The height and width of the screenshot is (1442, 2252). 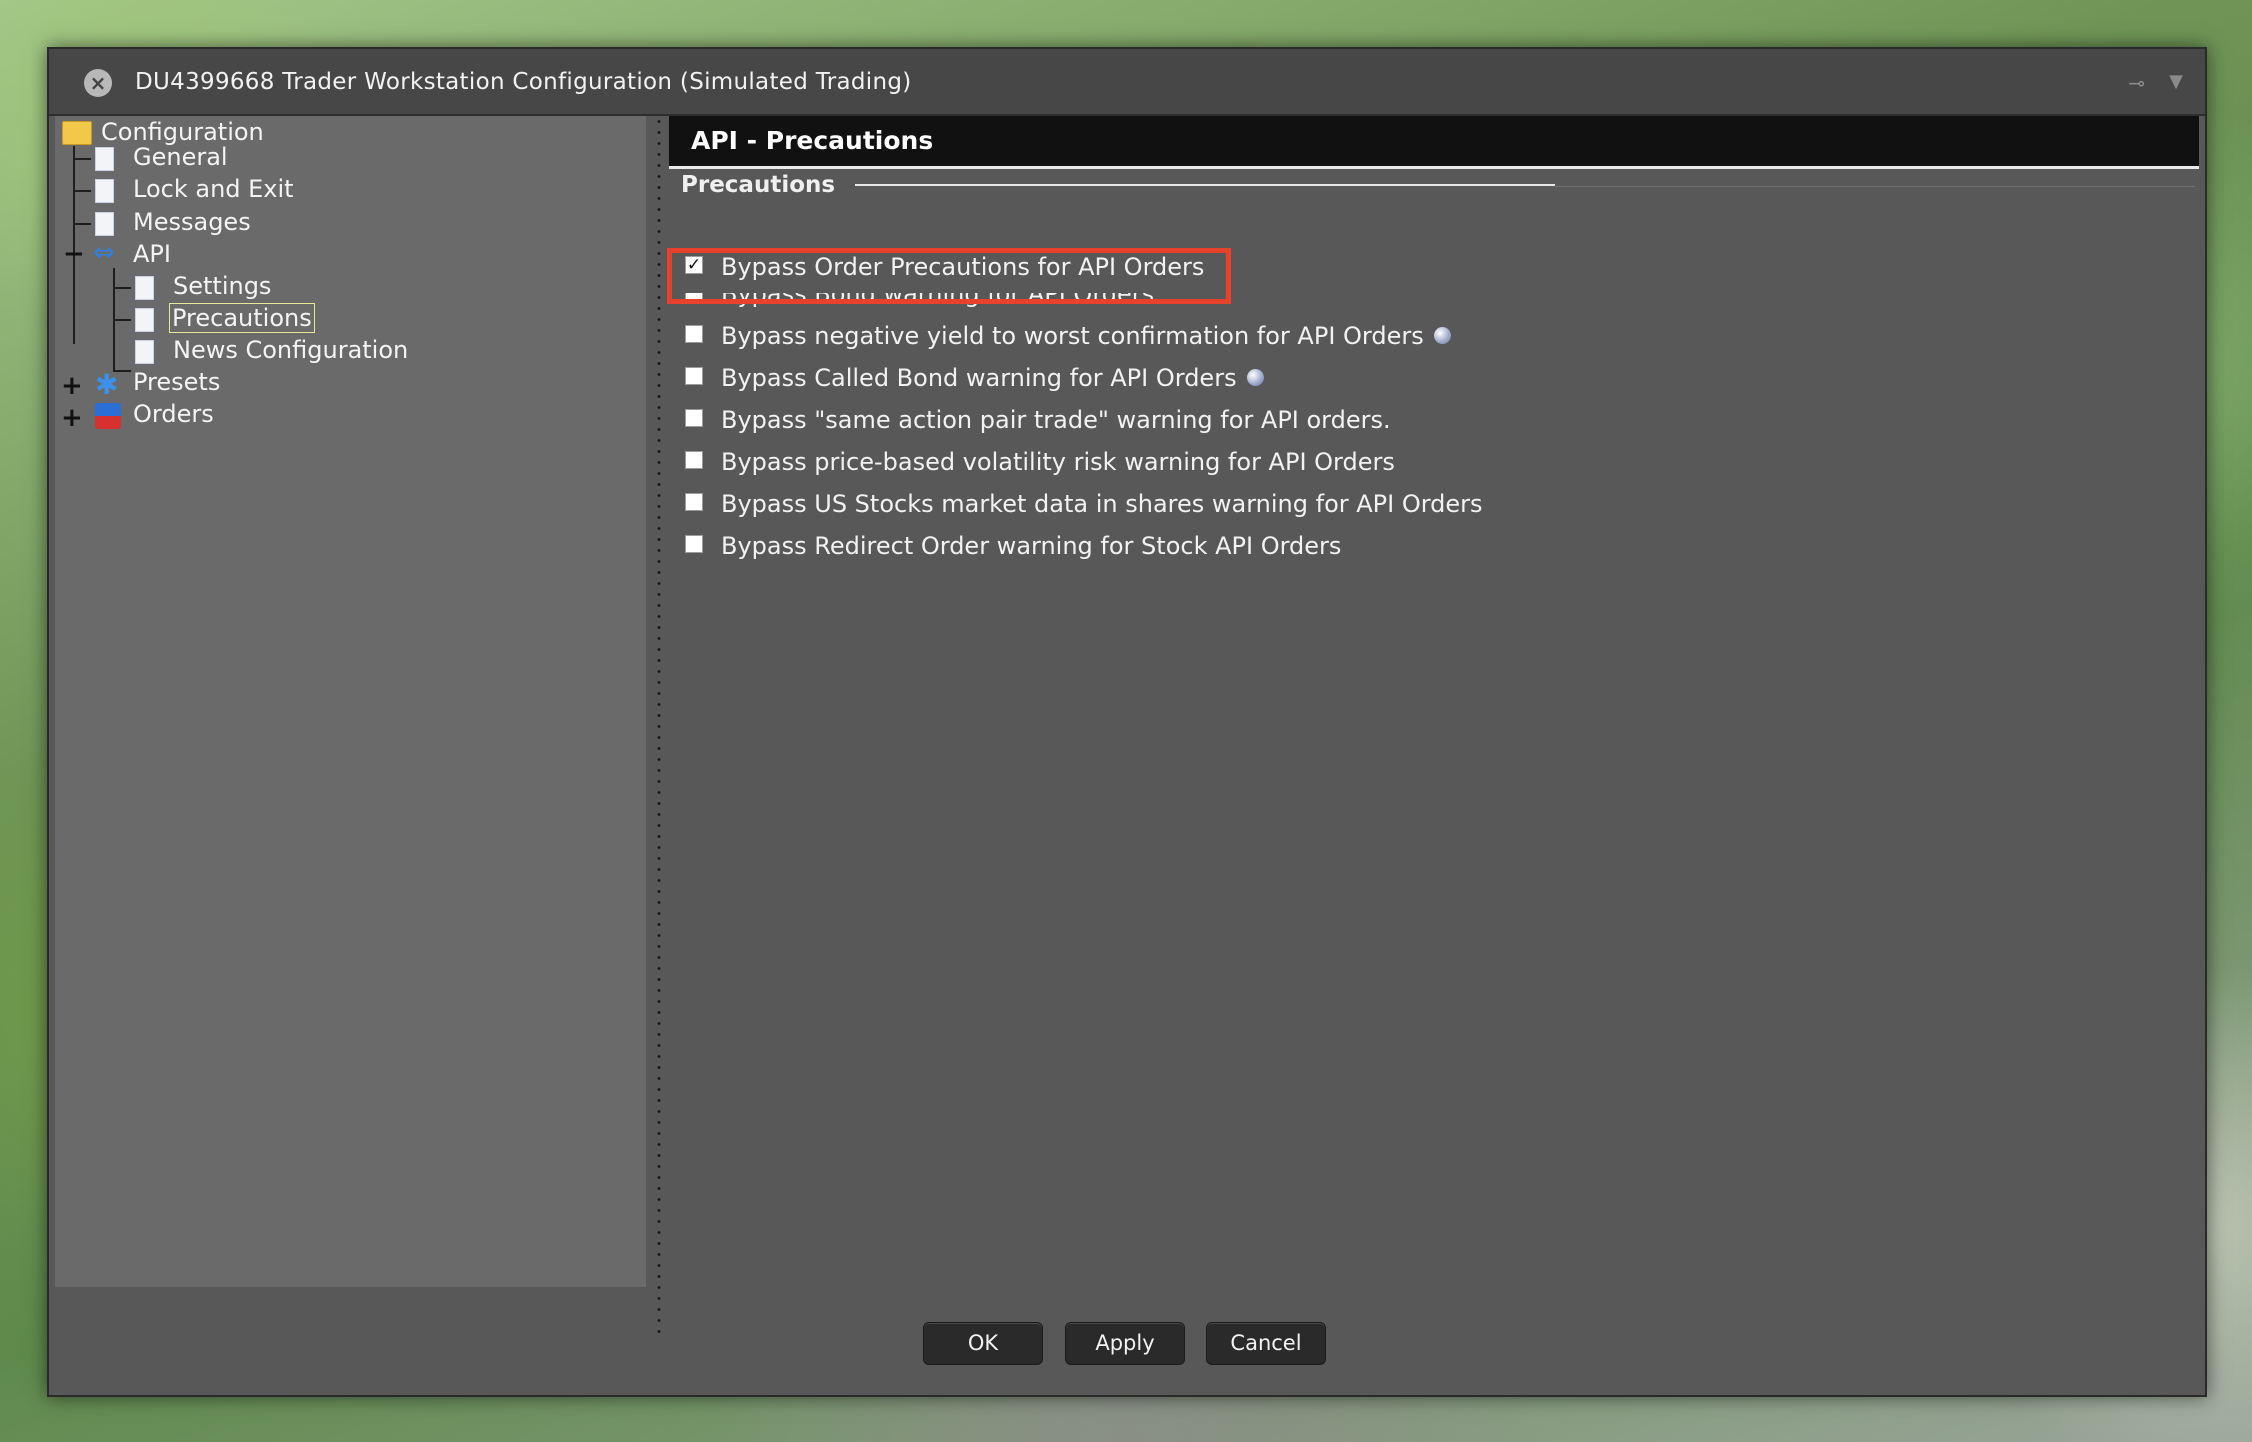 I want to click on collapse-icon: −, so click(x=74, y=254).